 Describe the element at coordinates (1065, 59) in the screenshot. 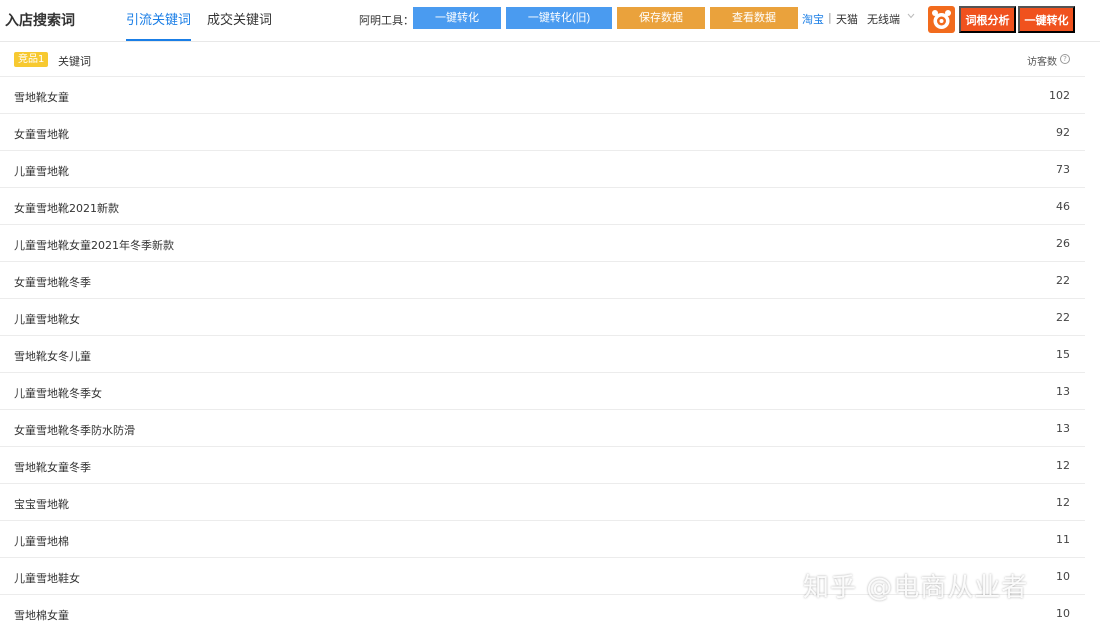

I see `help-icon: ?` at that location.